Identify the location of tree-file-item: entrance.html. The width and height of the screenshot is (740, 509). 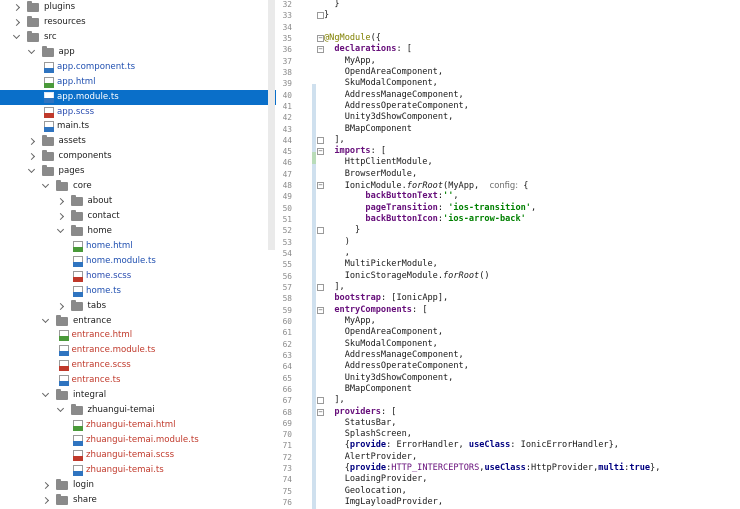
(138, 335).